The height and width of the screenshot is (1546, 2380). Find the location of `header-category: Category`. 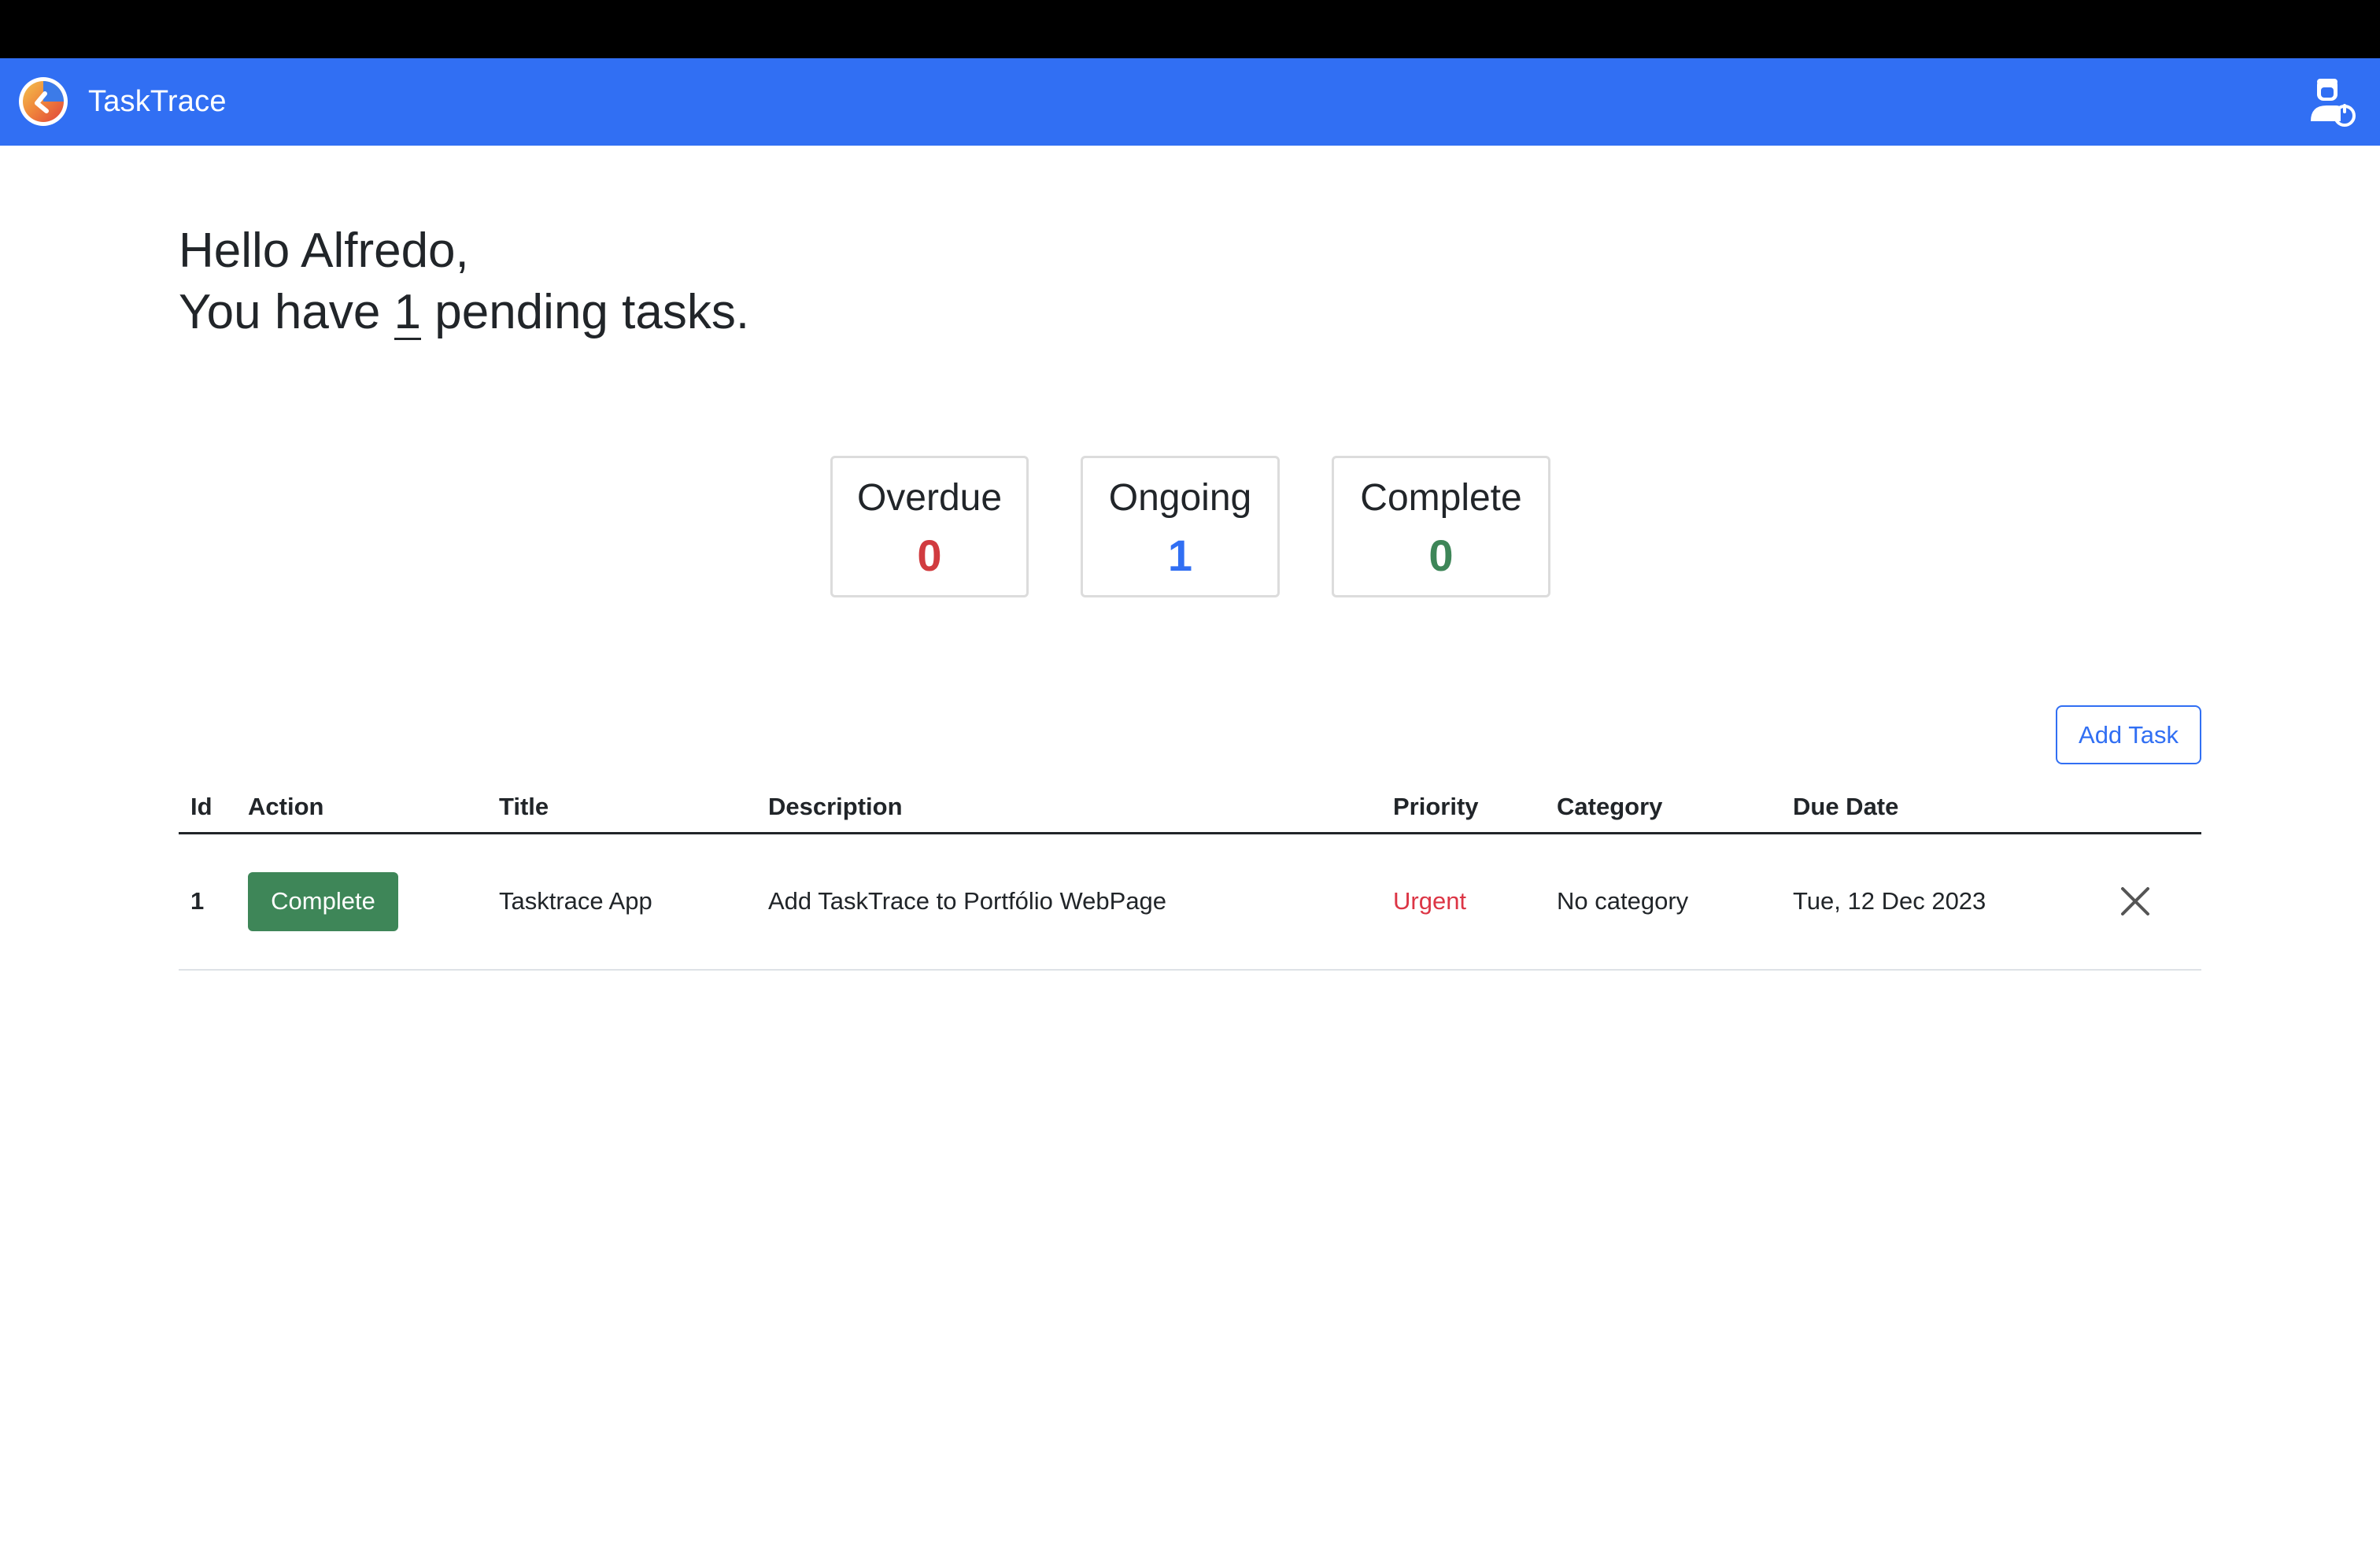

header-category: Category is located at coordinates (1675, 806).